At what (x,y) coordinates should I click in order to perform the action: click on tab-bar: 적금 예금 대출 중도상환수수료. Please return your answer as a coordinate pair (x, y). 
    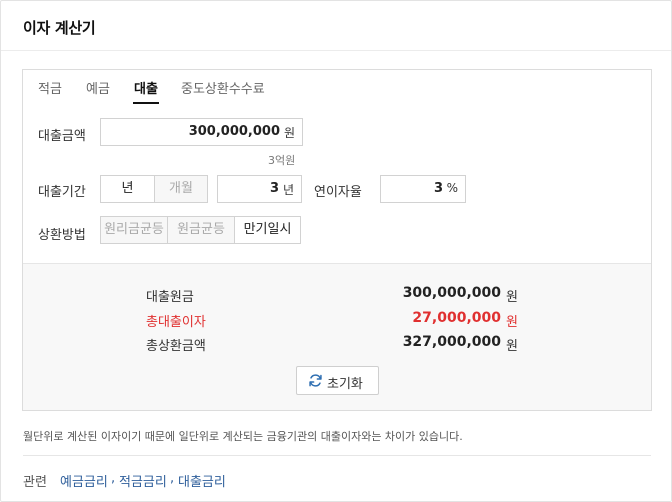
    Looking at the image, I should click on (337, 87).